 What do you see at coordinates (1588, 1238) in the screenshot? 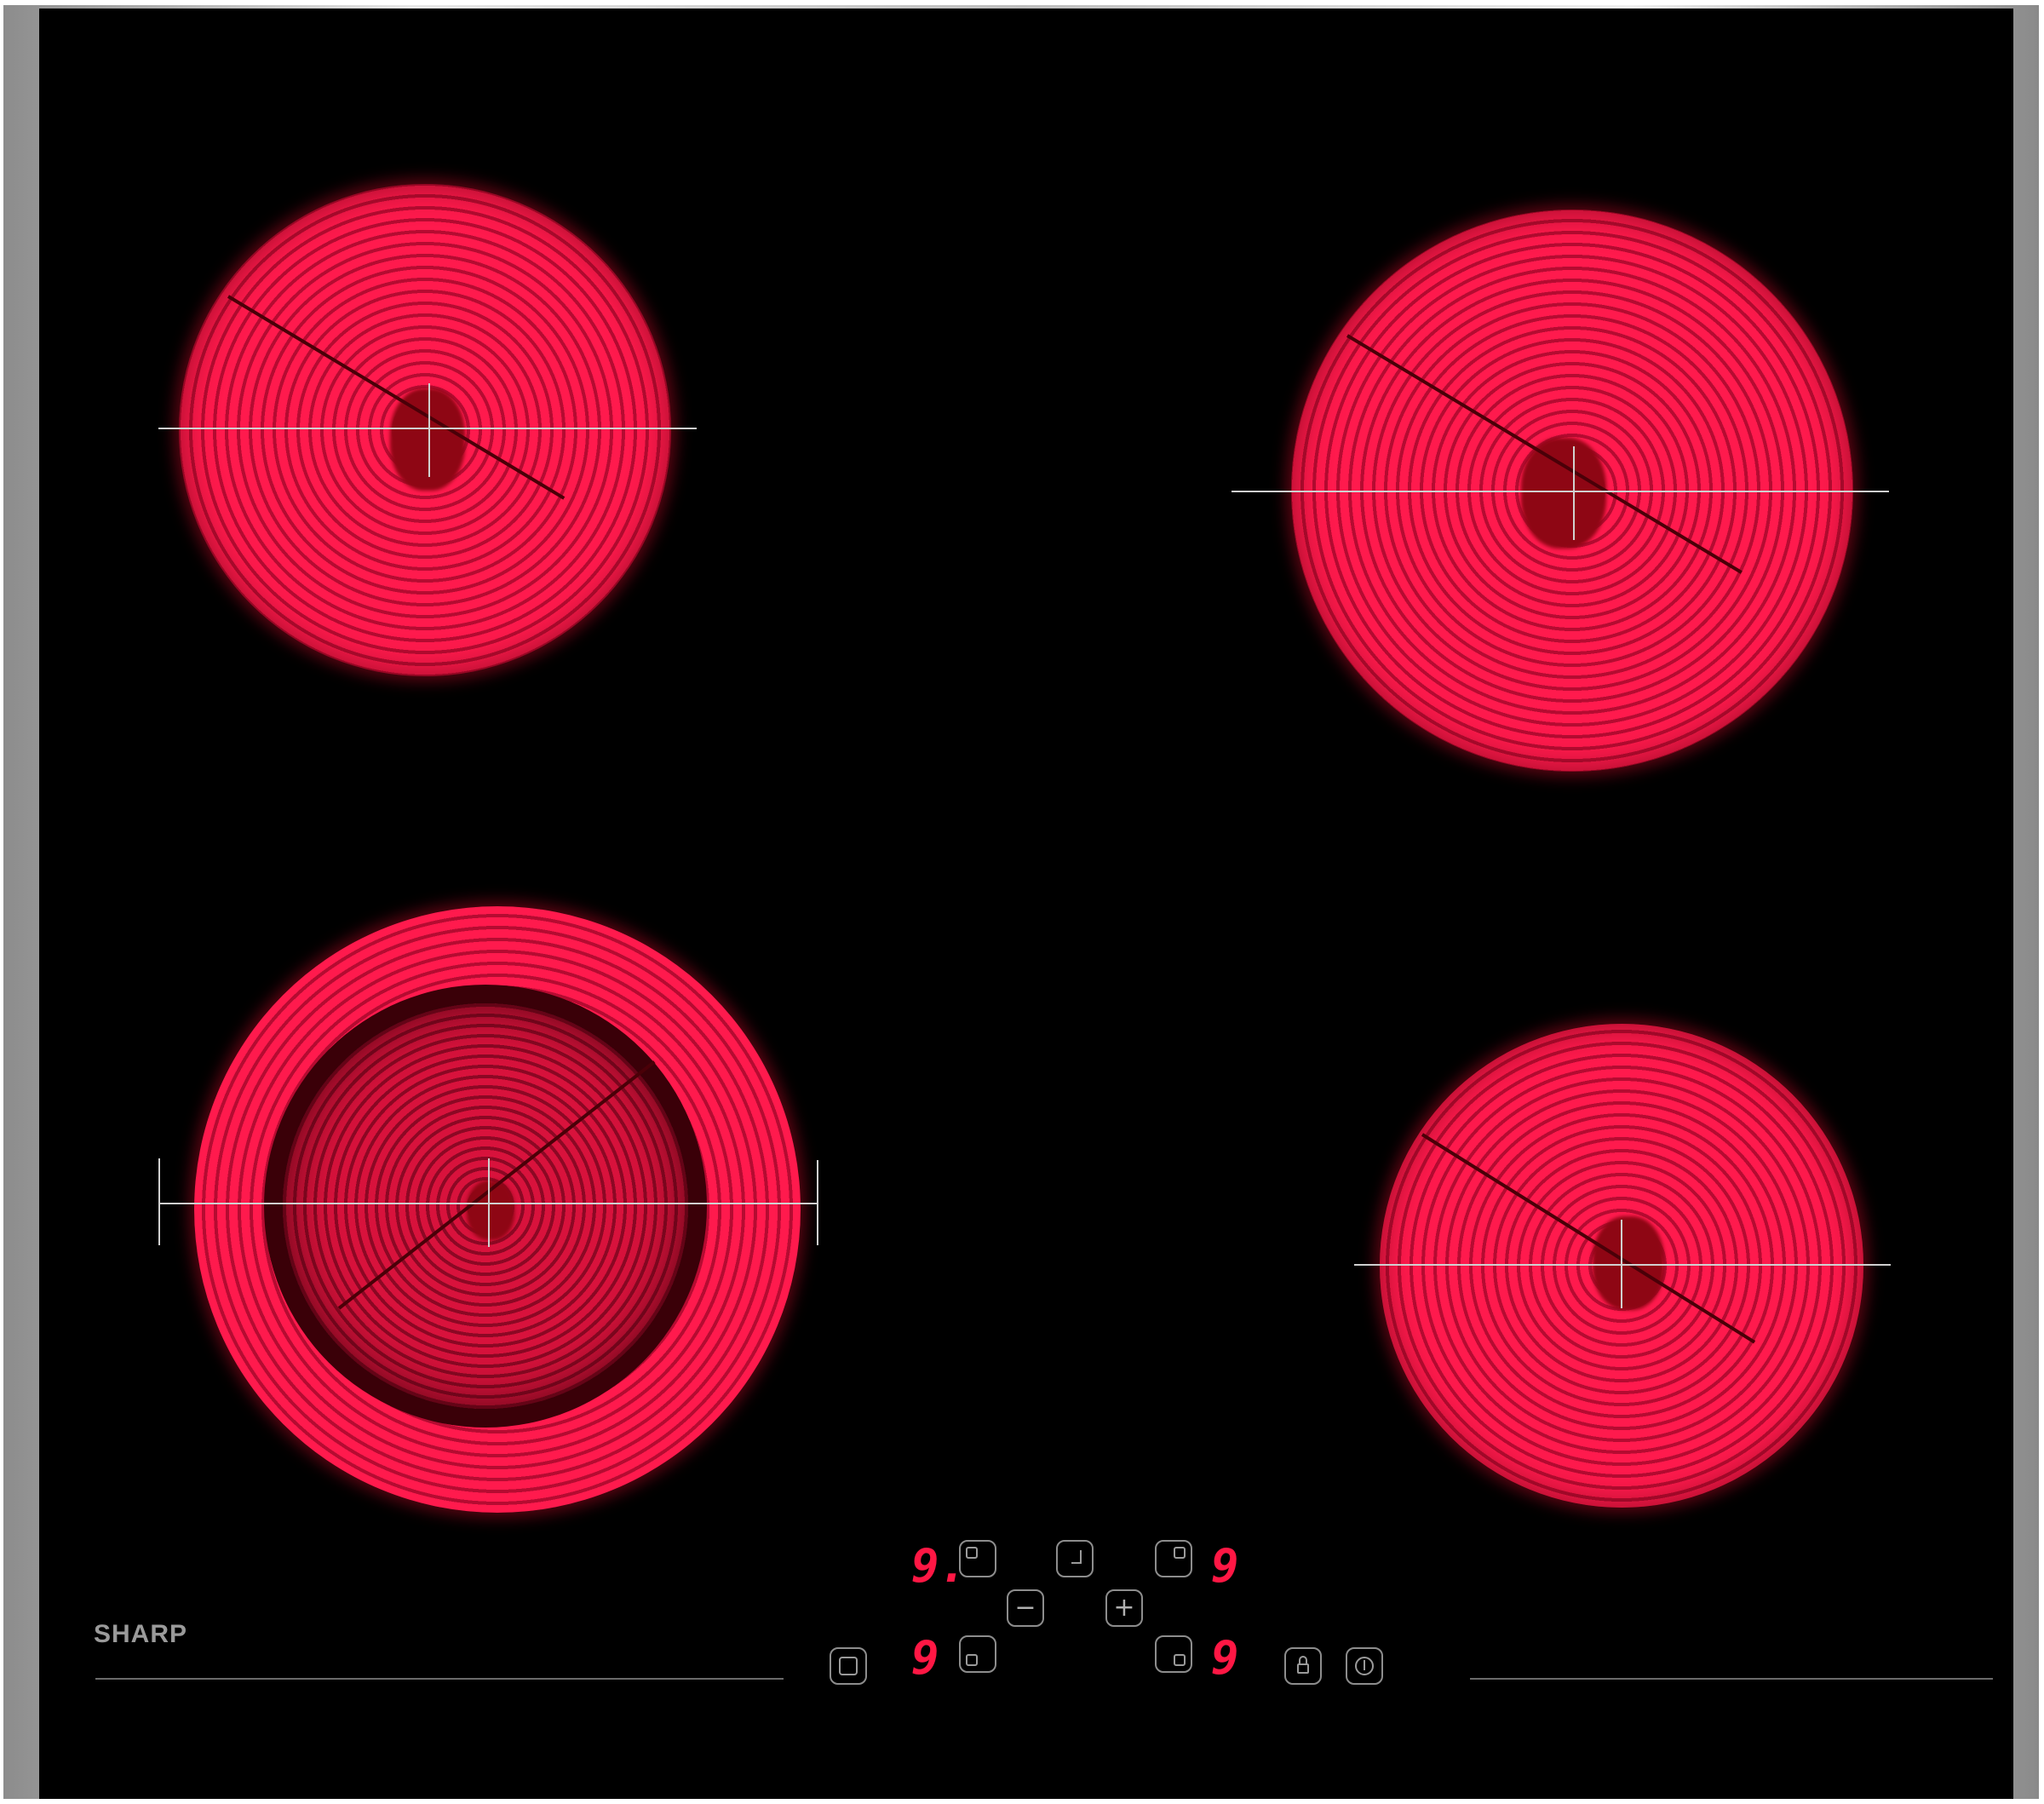
I see `front-right-coil-spoke` at bounding box center [1588, 1238].